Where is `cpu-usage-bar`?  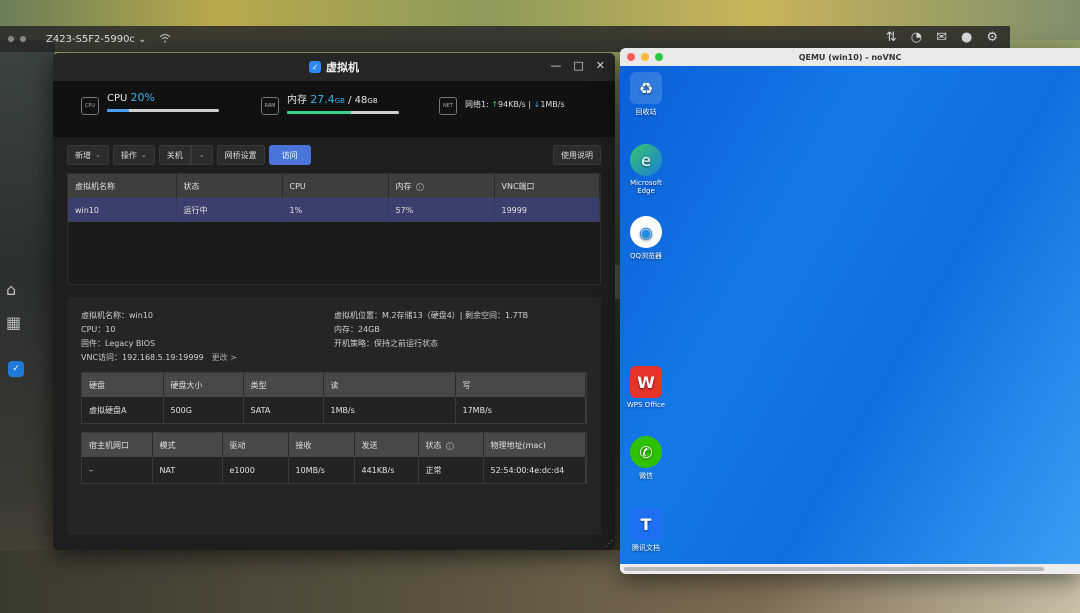
cpu-usage-bar is located at coordinates (163, 110).